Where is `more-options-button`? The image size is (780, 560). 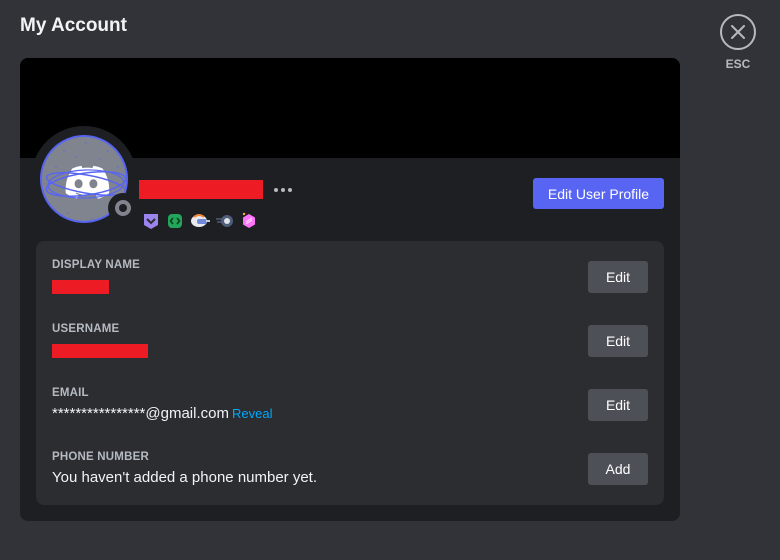
more-options-button is located at coordinates (283, 189).